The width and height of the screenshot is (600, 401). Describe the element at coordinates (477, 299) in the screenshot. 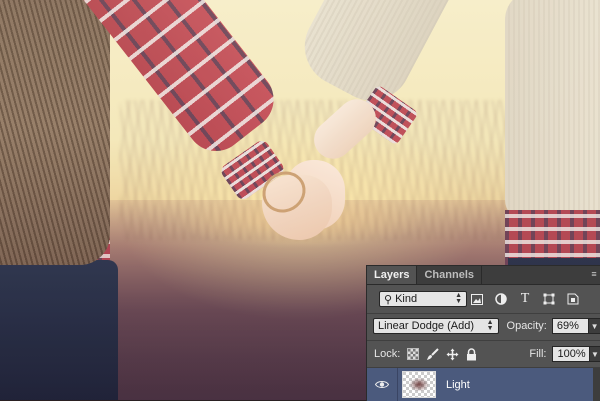

I see `pixel-layer-filter-icon` at that location.